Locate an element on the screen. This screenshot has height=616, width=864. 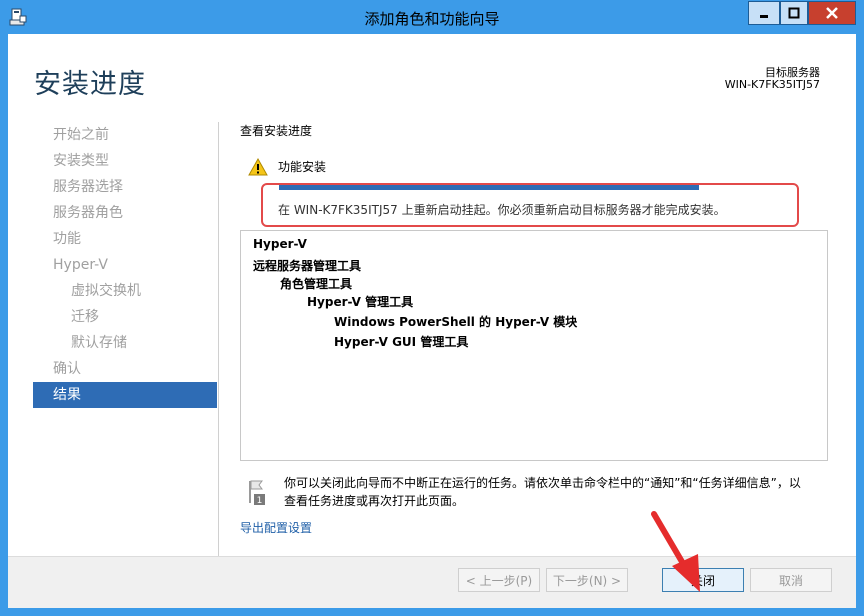
result-item: Hyper-V 管理工具 is located at coordinates (360, 302).